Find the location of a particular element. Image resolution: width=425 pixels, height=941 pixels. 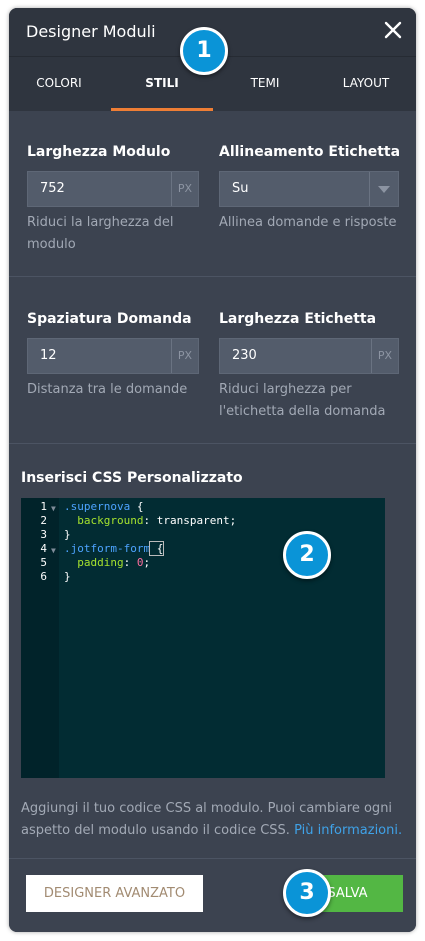

tab-layout: LAYOUT is located at coordinates (366, 84).